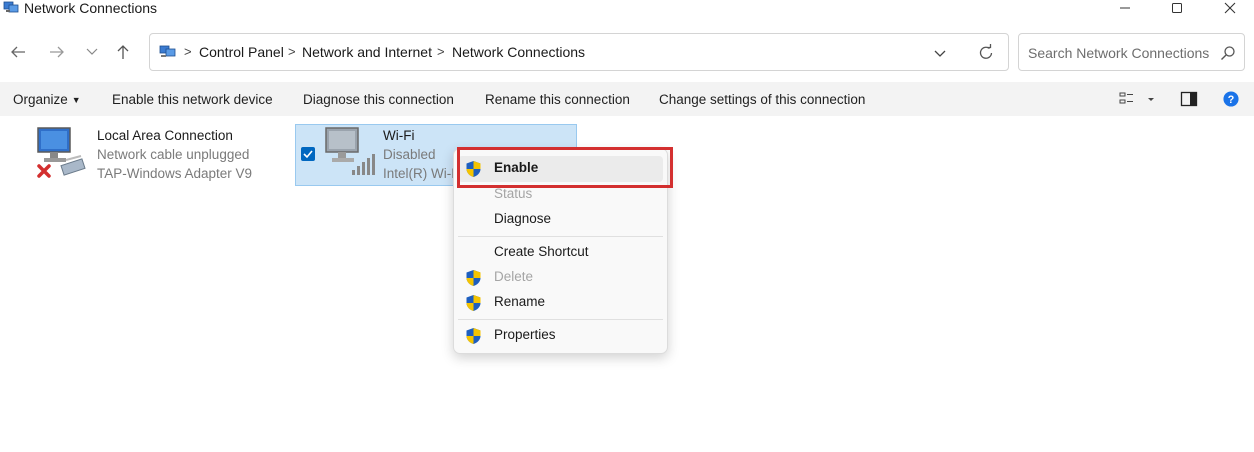  I want to click on title-bar: Network Connections, so click(627, 10).